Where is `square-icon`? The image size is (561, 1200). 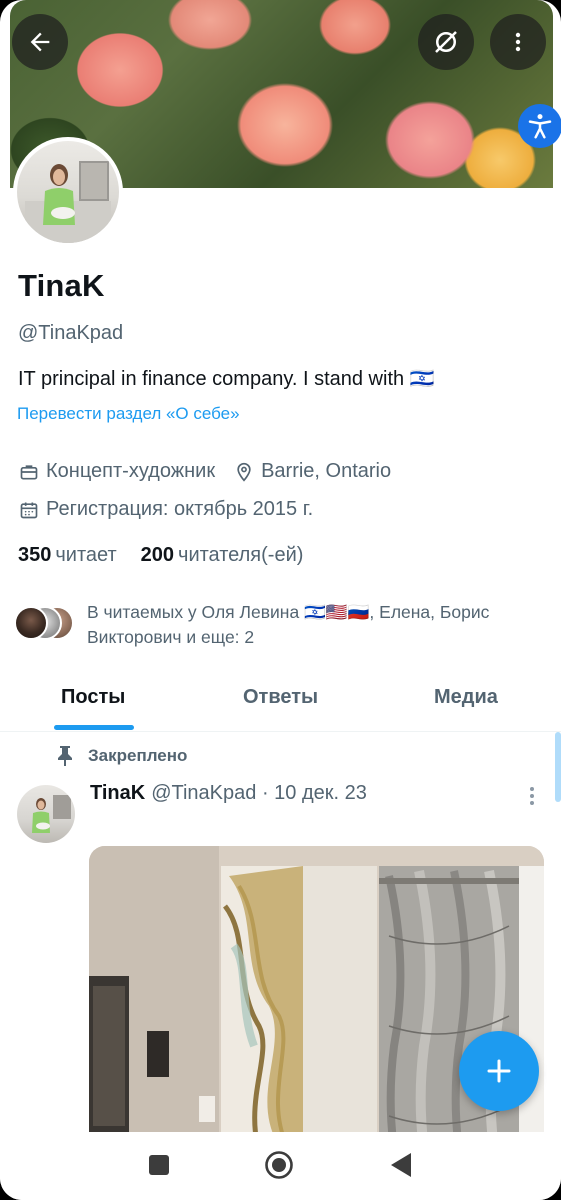
square-icon is located at coordinates (159, 1165).